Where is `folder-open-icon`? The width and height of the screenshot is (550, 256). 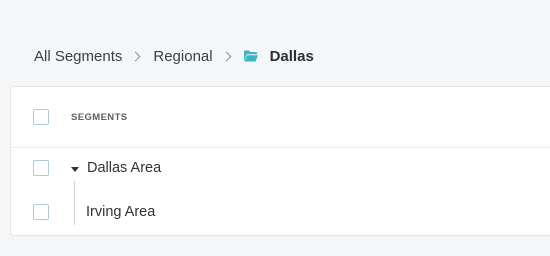 folder-open-icon is located at coordinates (250, 56).